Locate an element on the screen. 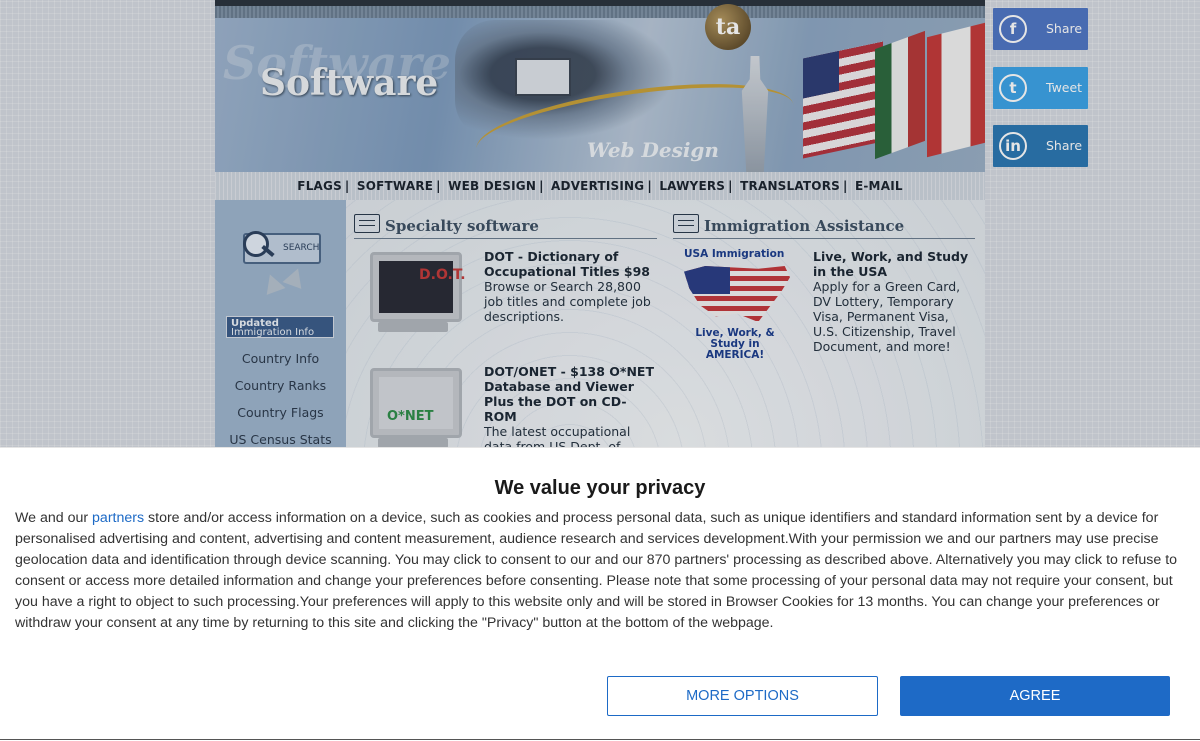  agree-button: AGREE is located at coordinates (1035, 696).